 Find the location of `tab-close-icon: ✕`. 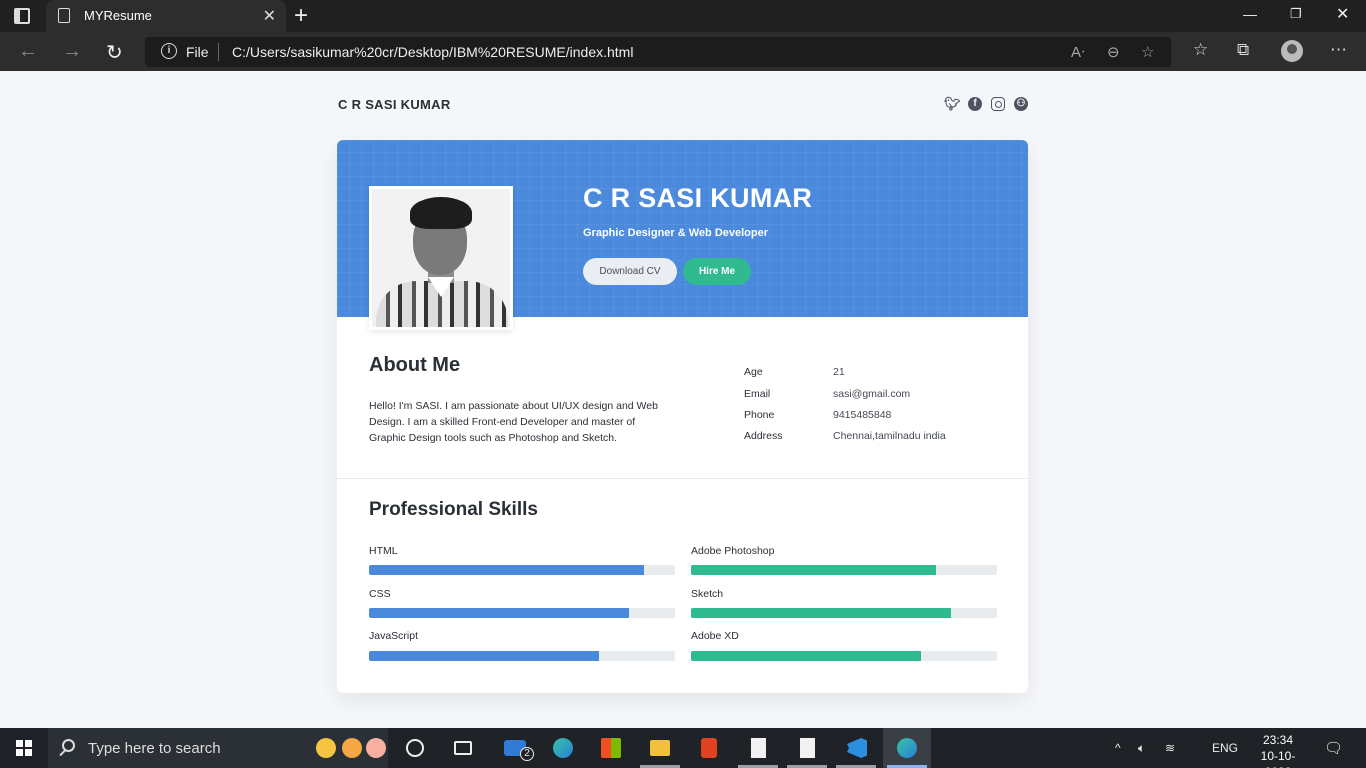

tab-close-icon: ✕ is located at coordinates (269, 16).